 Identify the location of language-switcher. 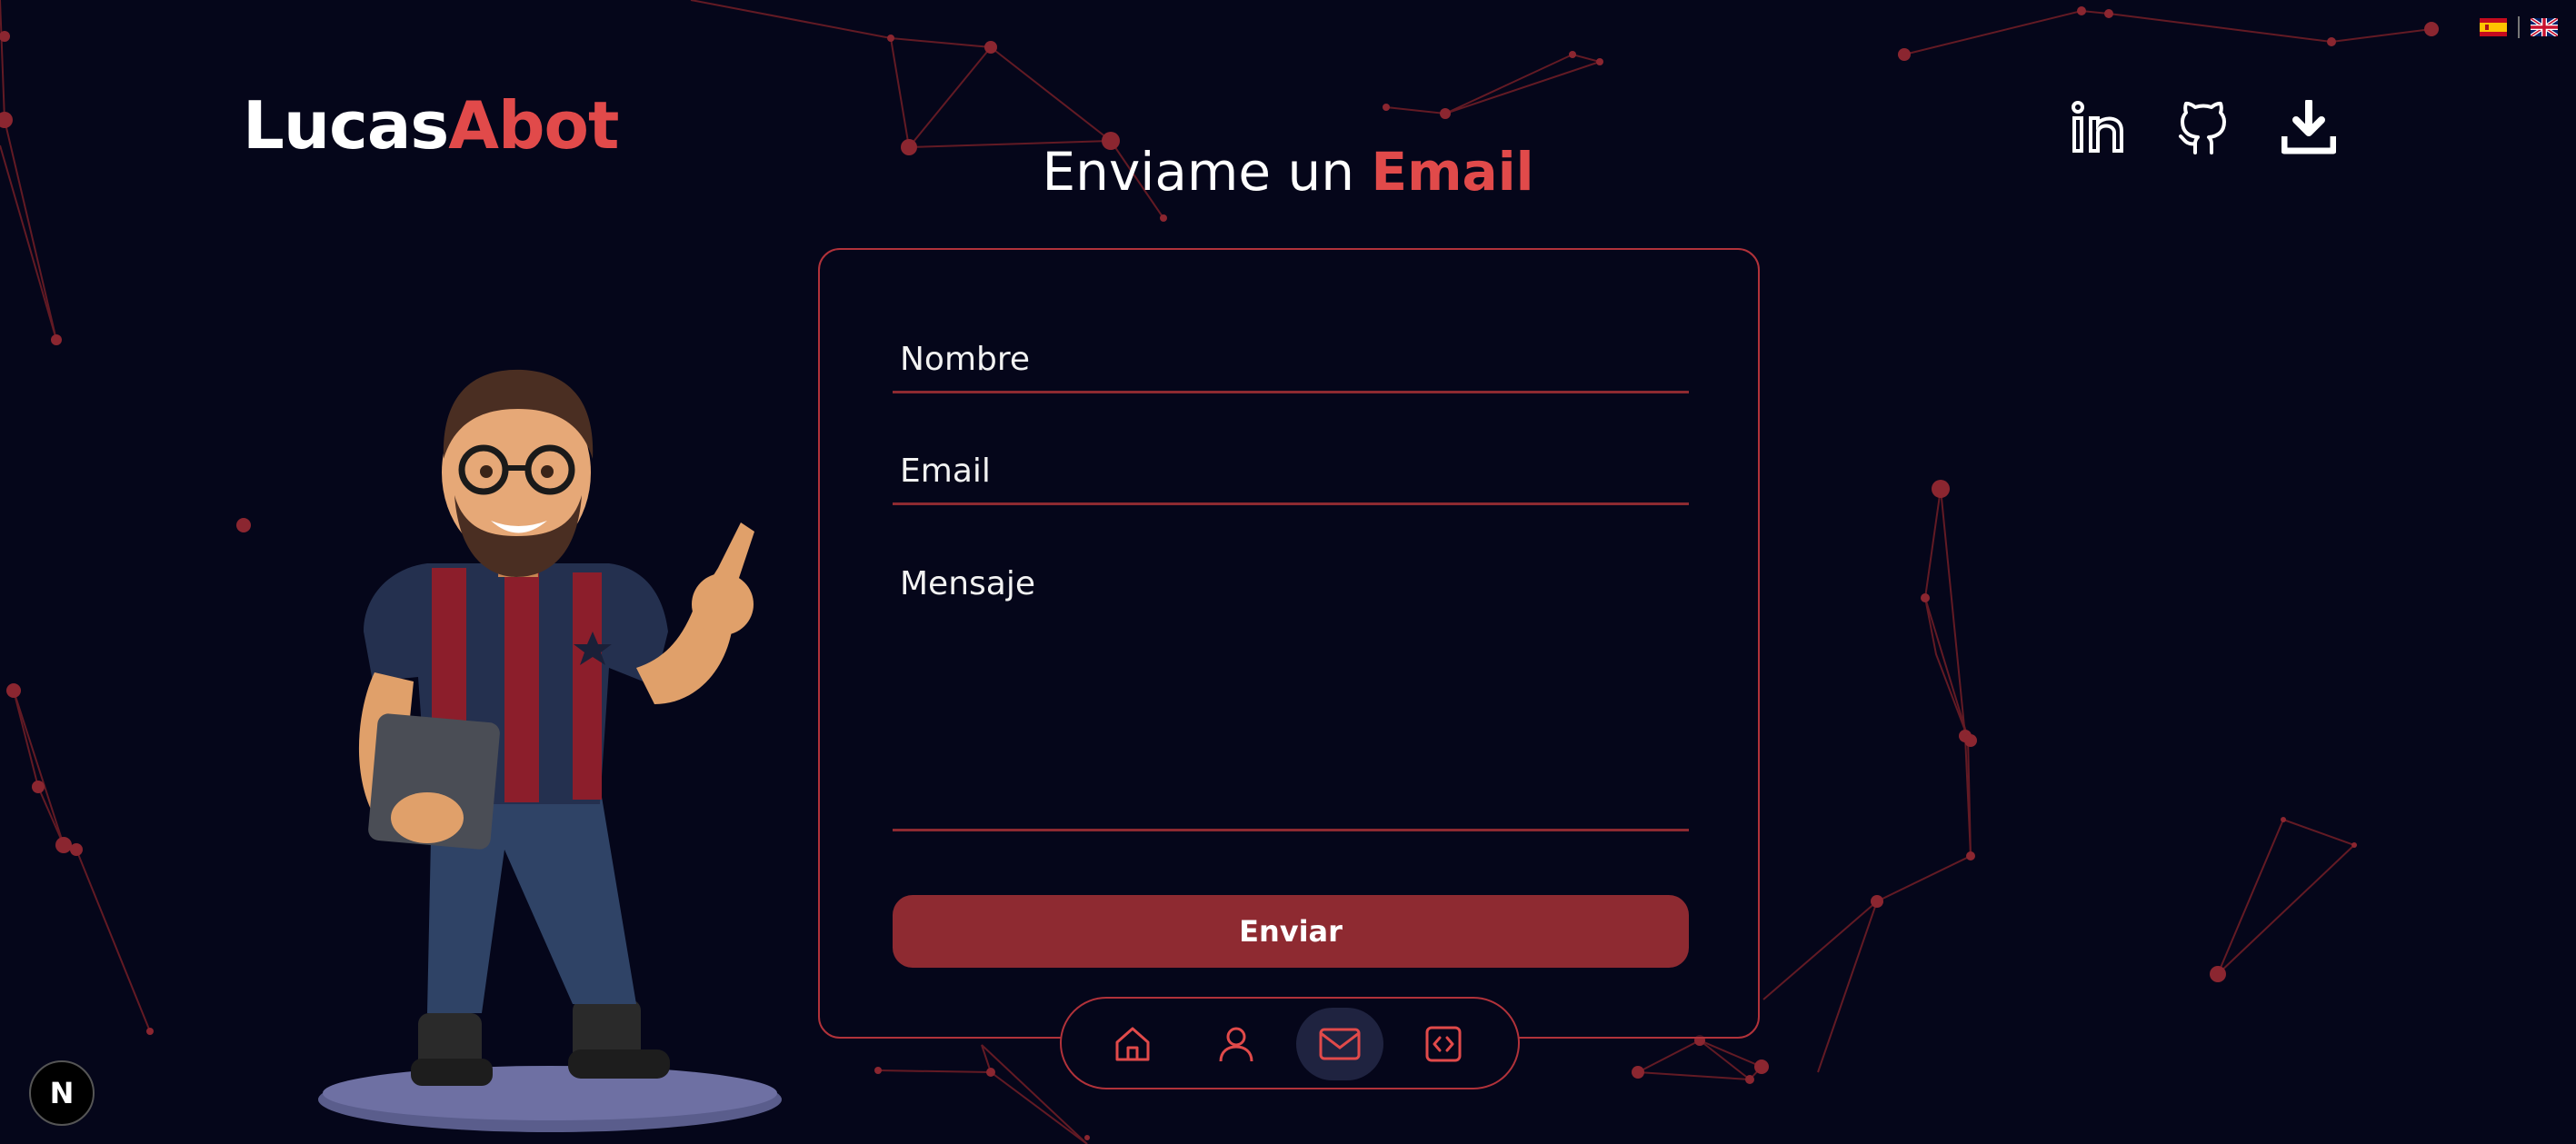
(2519, 27).